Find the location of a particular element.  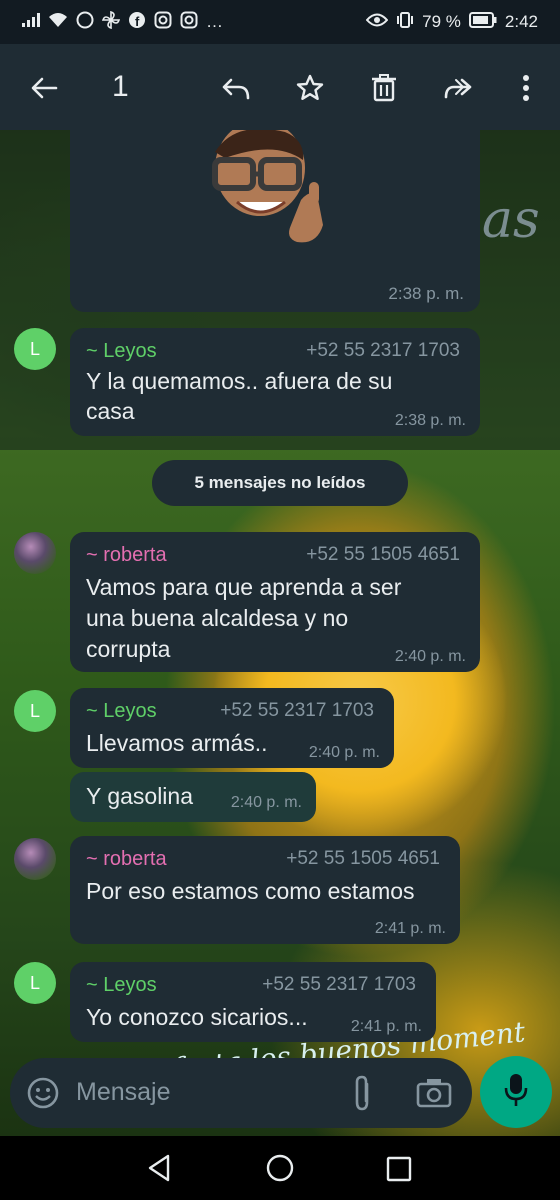

status-right: 79 % 2:42 is located at coordinates (451, 22).